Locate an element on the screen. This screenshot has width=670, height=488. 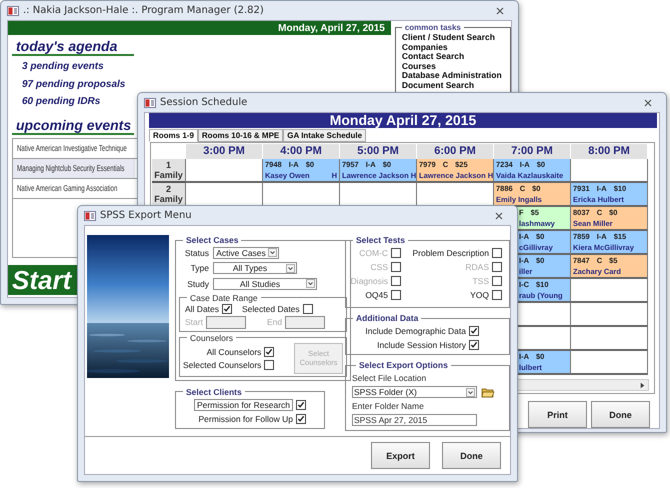
field-label: Status is located at coordinates (196, 253).